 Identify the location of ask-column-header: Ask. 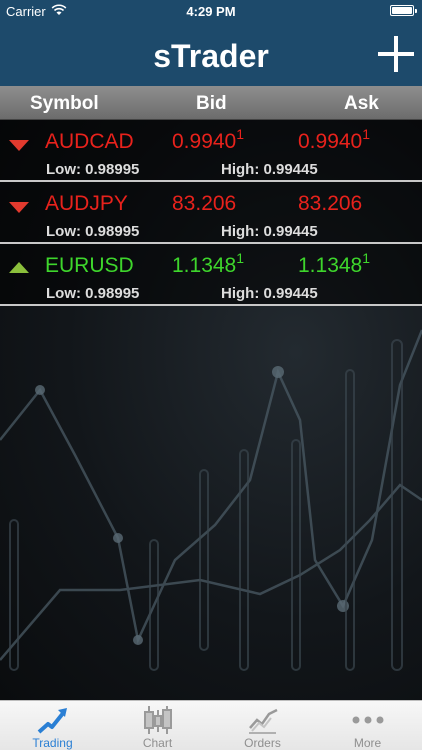
(361, 103).